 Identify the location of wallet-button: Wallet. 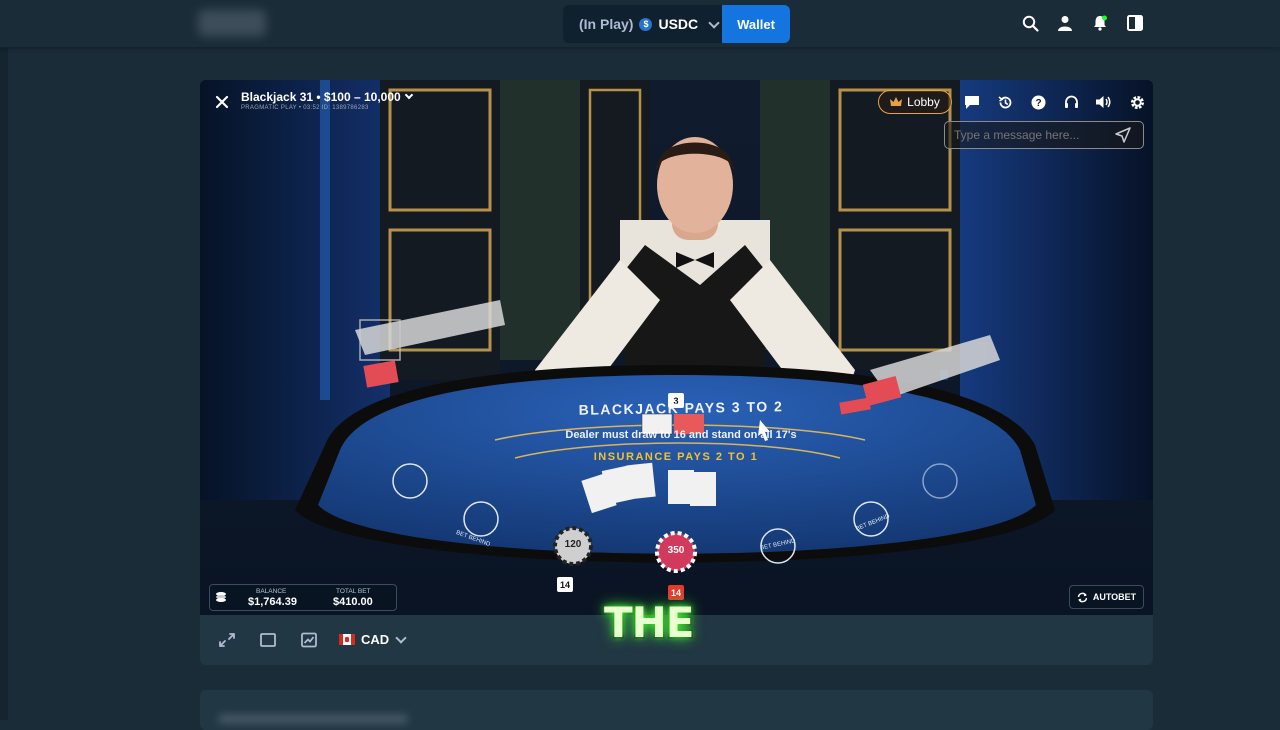
(756, 24).